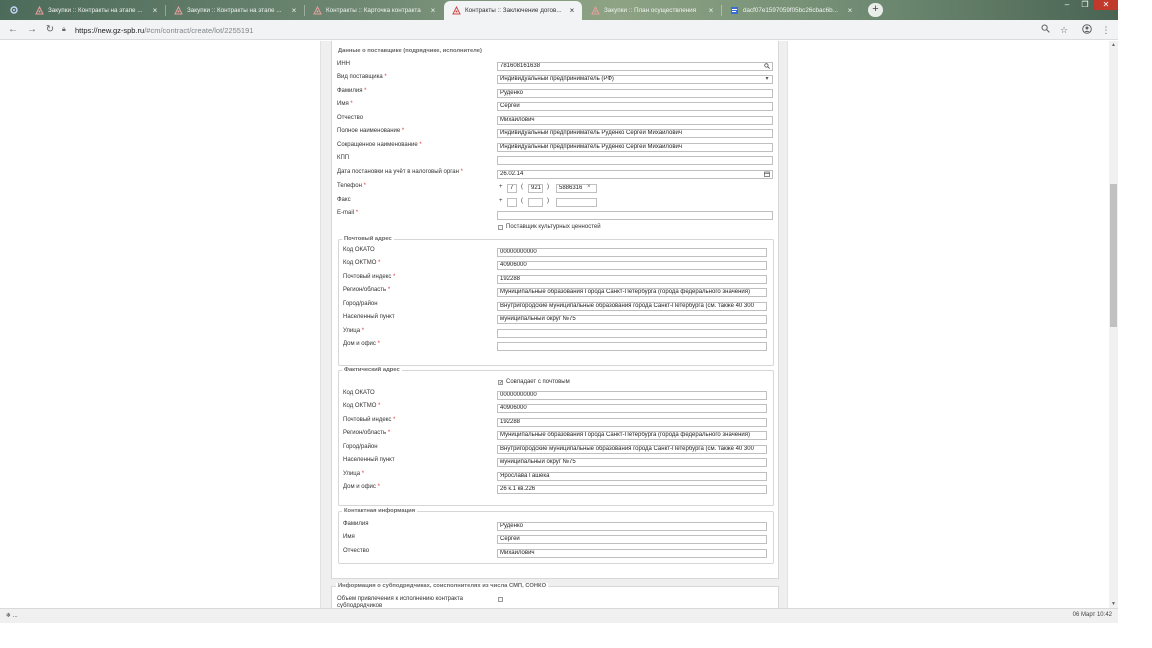 The image size is (1152, 648). Describe the element at coordinates (535, 202) in the screenshot. I see `fax-area-field` at that location.